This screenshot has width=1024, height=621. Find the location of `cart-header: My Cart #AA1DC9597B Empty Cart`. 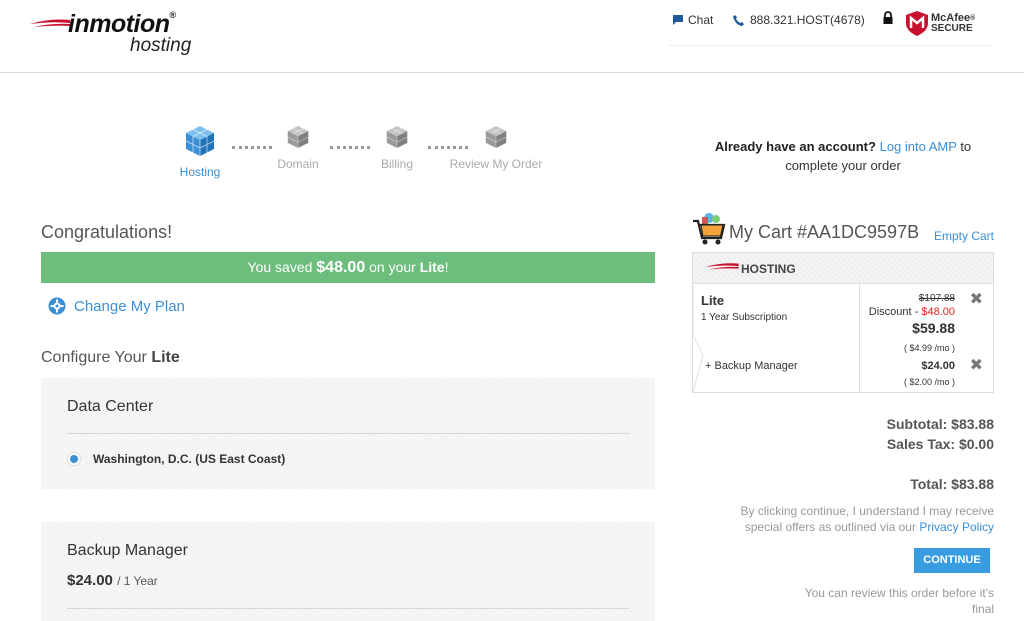

cart-header: My Cart #AA1DC9597B Empty Cart is located at coordinates (843, 232).